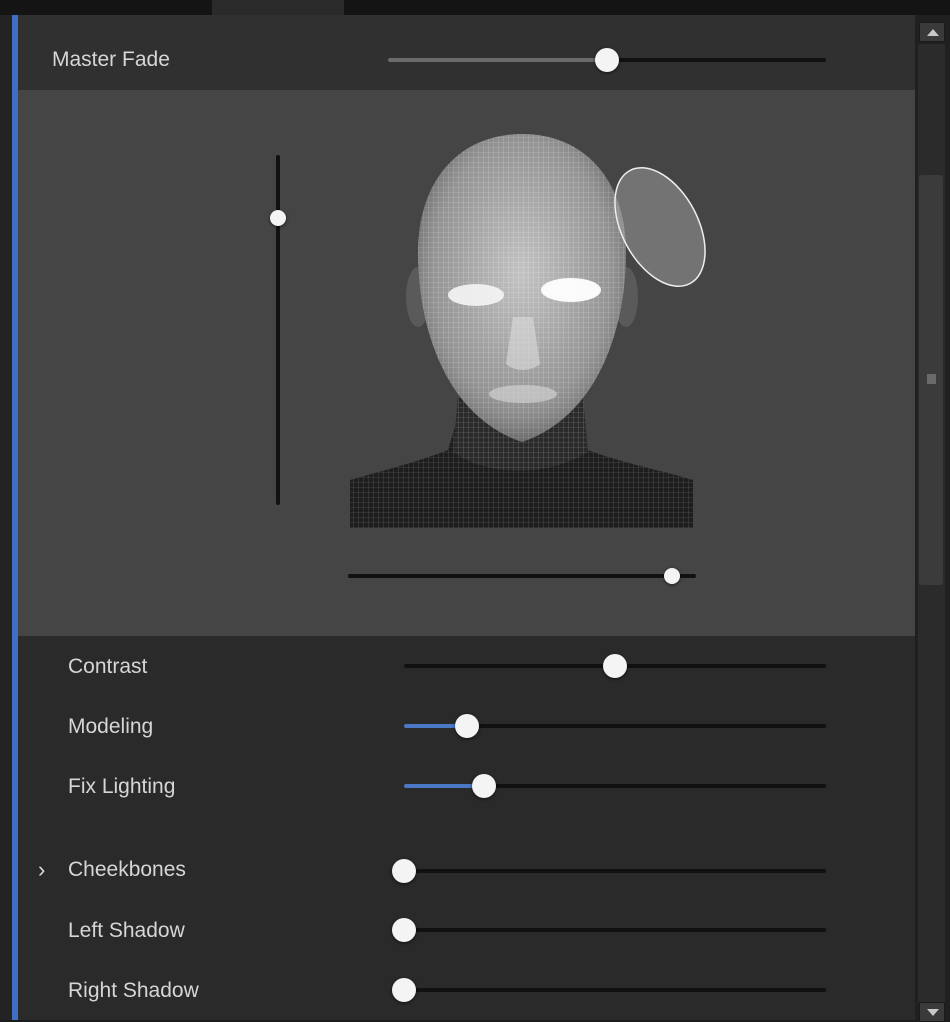  What do you see at coordinates (615, 871) in the screenshot?
I see `cheekbones-slider` at bounding box center [615, 871].